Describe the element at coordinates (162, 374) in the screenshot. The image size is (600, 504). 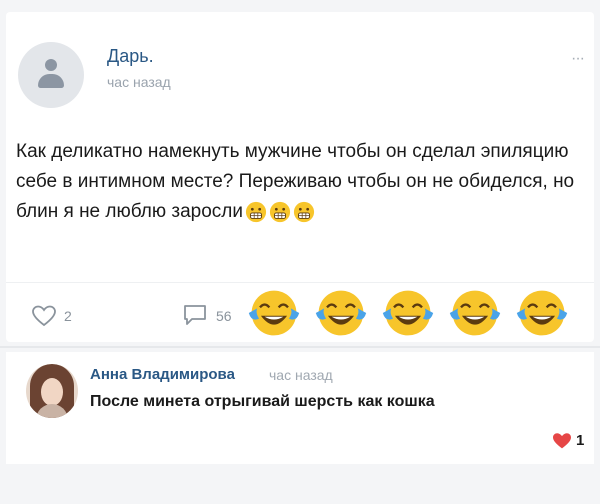
I see `comment-author-name: Анна Владимирова` at that location.